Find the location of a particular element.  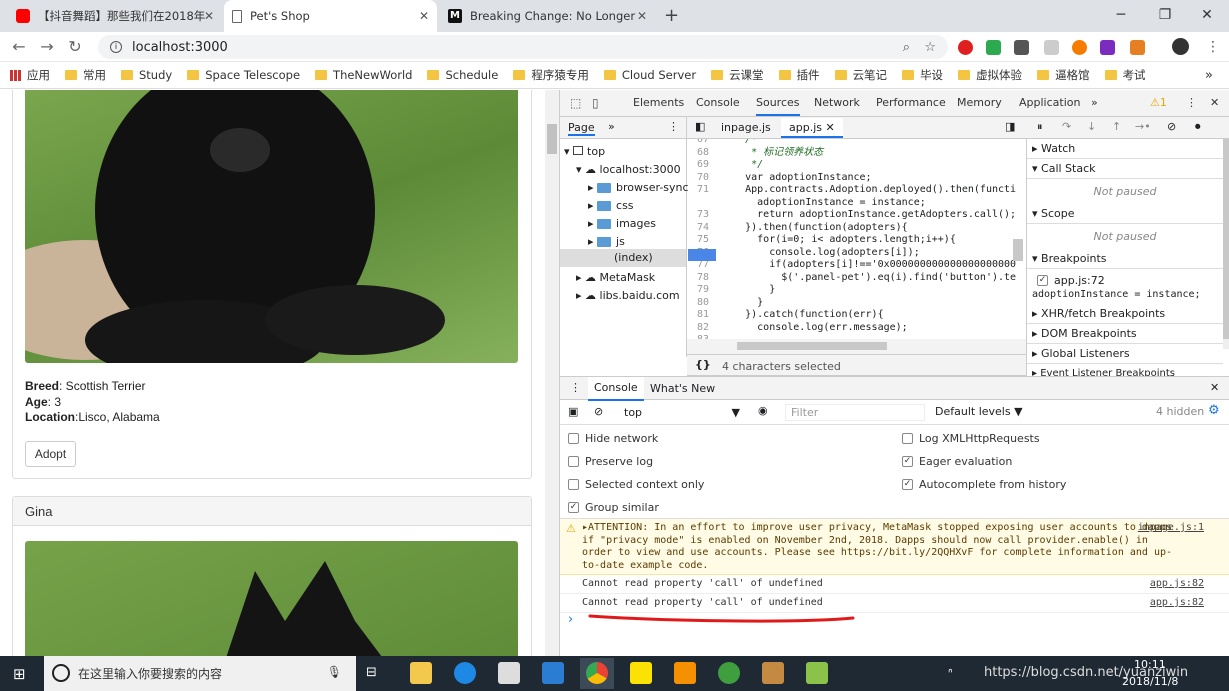

editor-scroll-thumb is located at coordinates (1018, 250).